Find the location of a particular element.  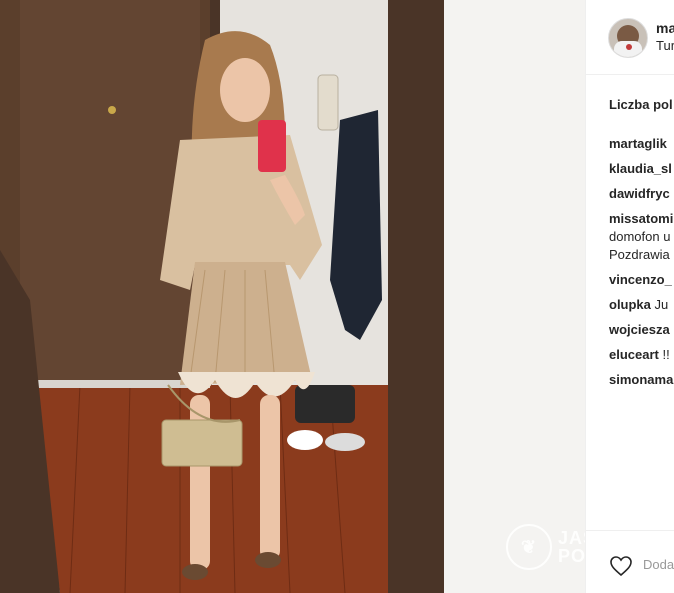

comment-username: eluceart is located at coordinates (634, 354).